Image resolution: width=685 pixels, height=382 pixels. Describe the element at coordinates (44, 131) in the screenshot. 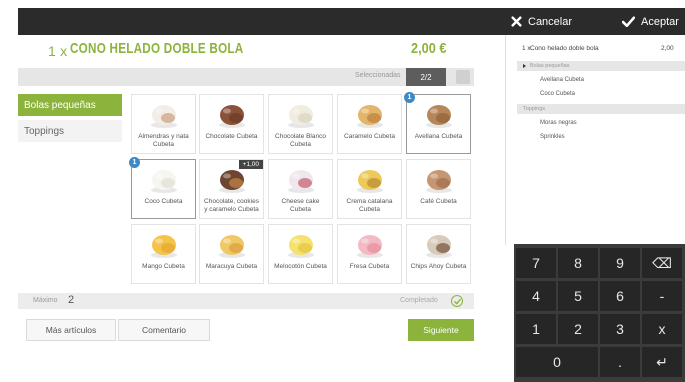

I see `category-label: Toppings` at that location.